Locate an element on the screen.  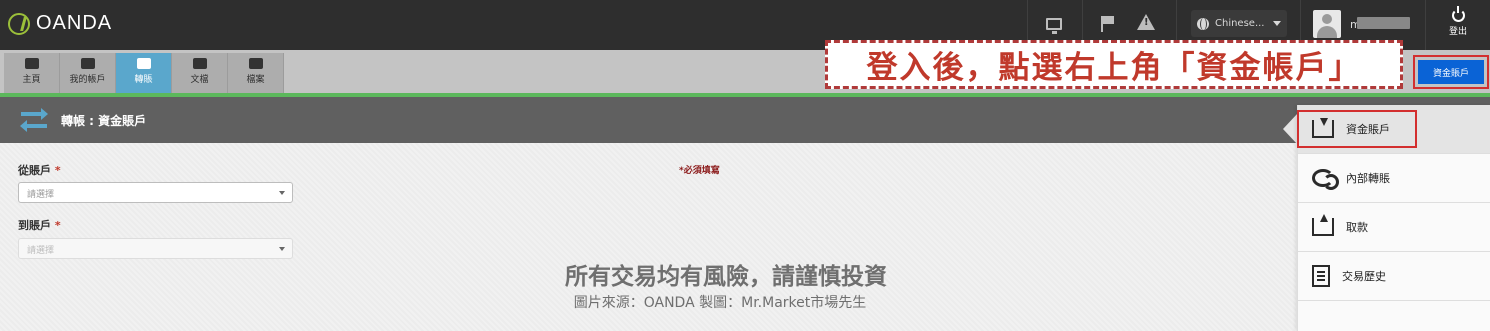
power-icon is located at coordinates (1458, 14).